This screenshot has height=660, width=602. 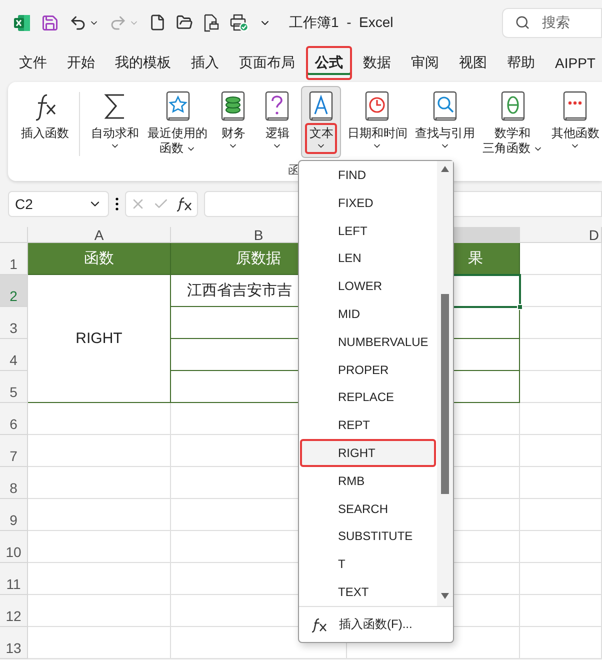 What do you see at coordinates (99, 259) in the screenshot?
I see `header-cell: 函数` at bounding box center [99, 259].